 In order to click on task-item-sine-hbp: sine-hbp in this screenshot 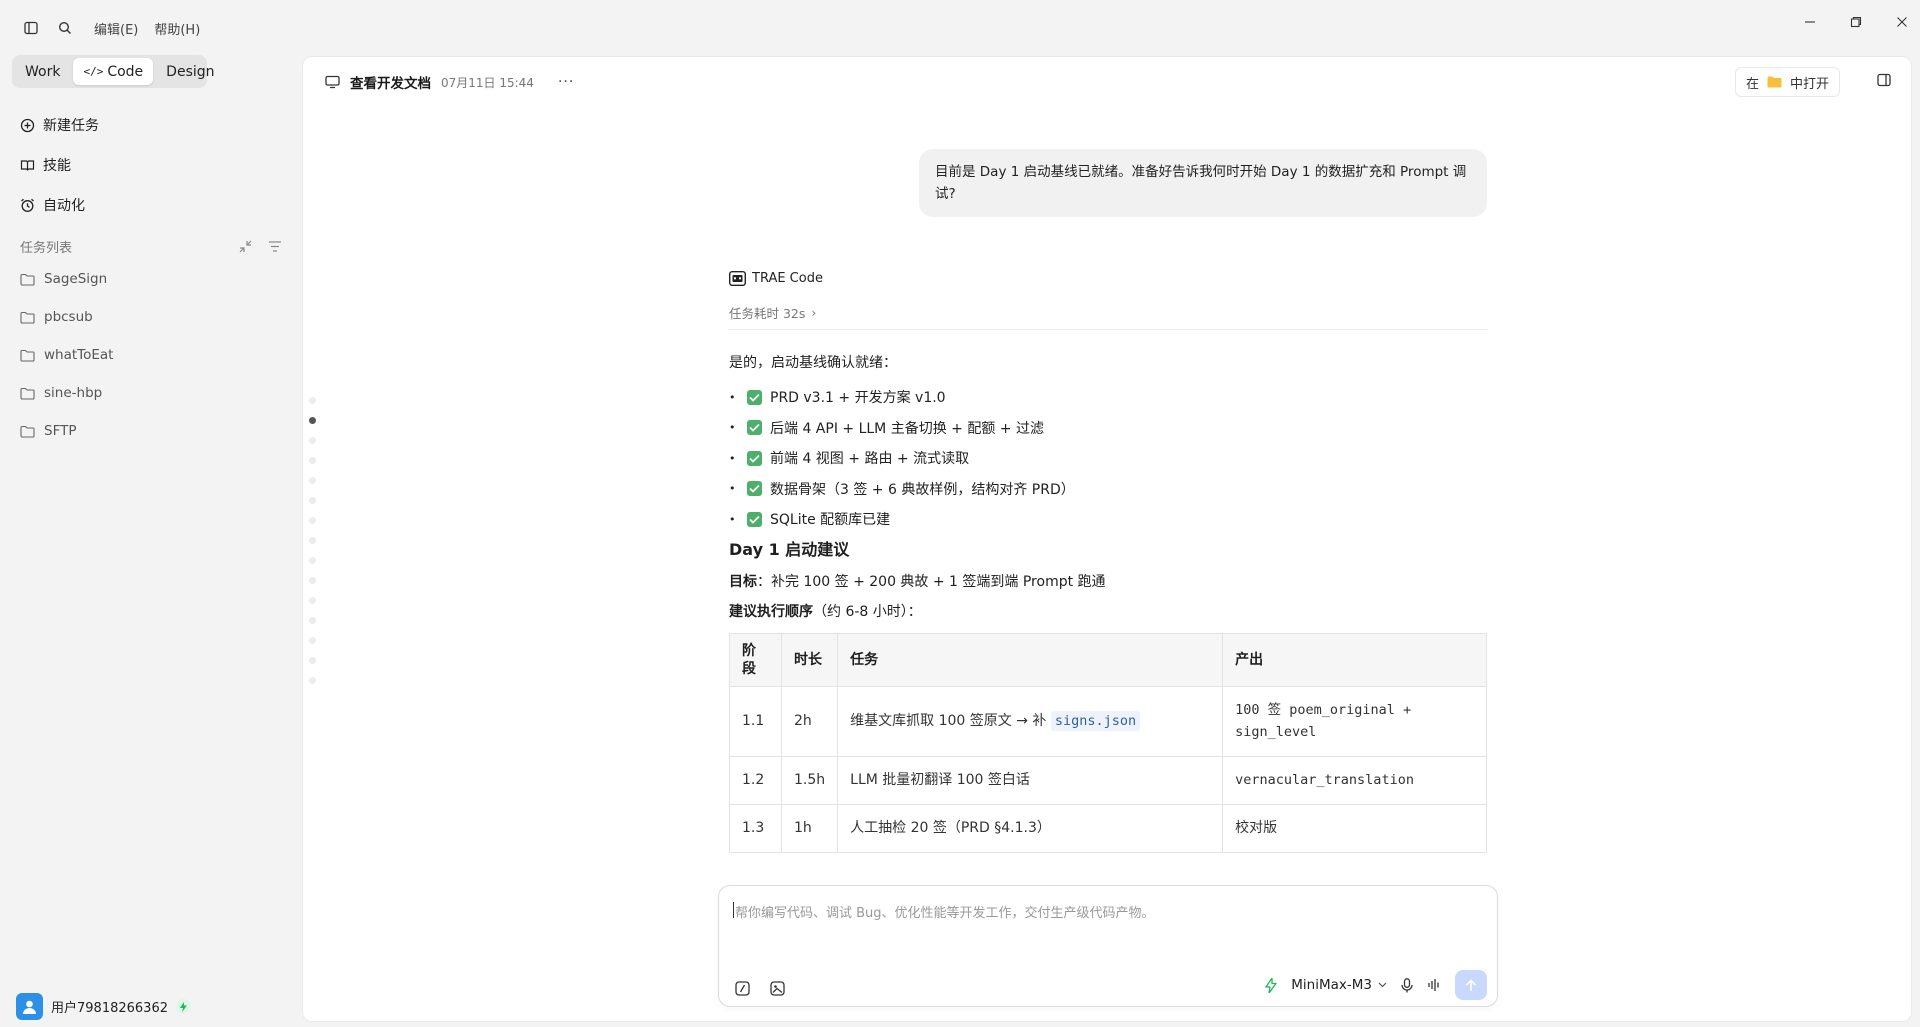, I will do `click(151, 393)`.